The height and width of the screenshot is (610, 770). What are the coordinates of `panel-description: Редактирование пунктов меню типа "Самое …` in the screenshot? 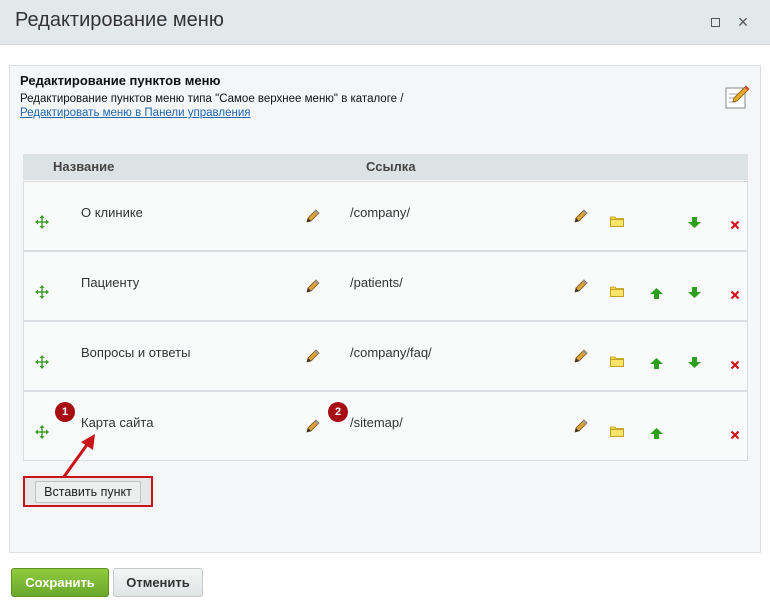 It's located at (212, 99).